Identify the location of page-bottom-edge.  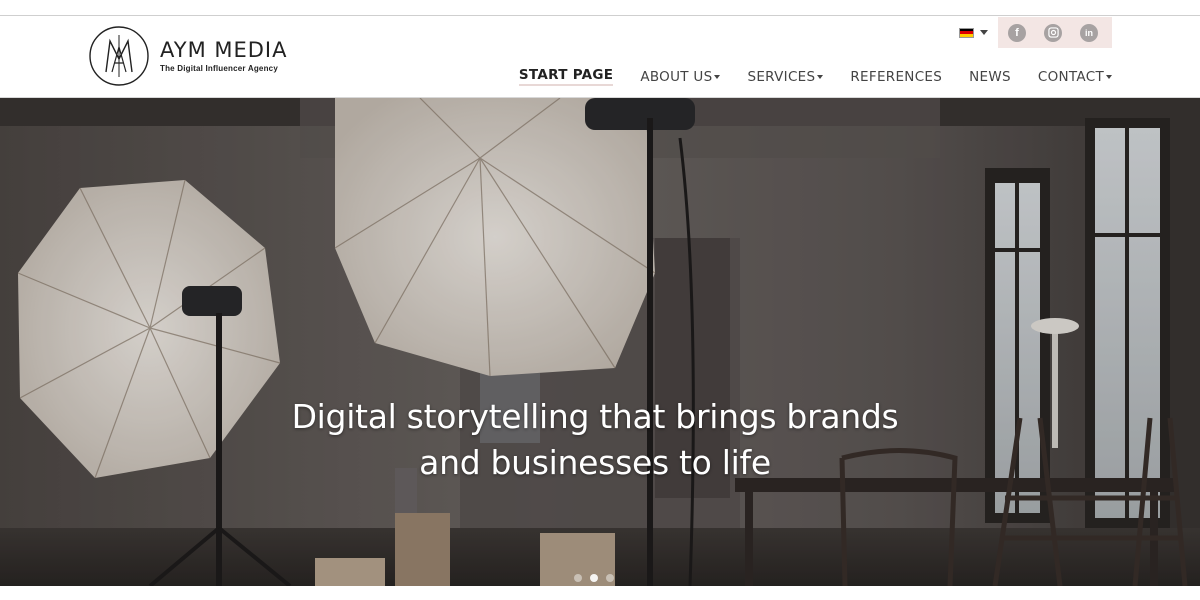
(600, 593).